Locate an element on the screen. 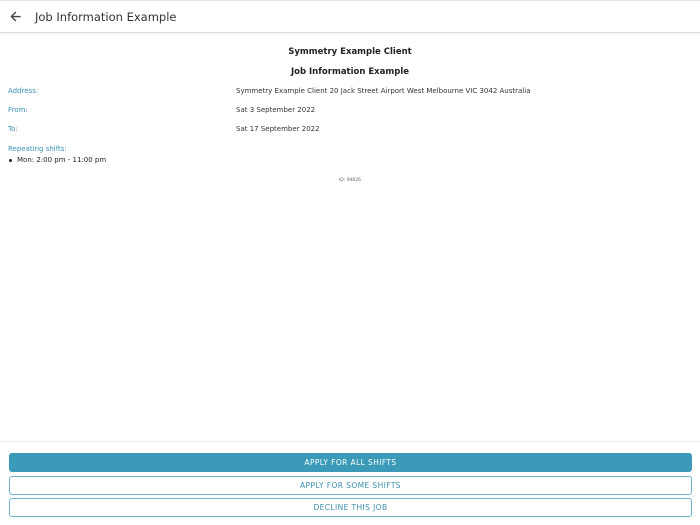  apply-some-shifts-button: APPLY FOR SOME SHIFTS is located at coordinates (350, 485).